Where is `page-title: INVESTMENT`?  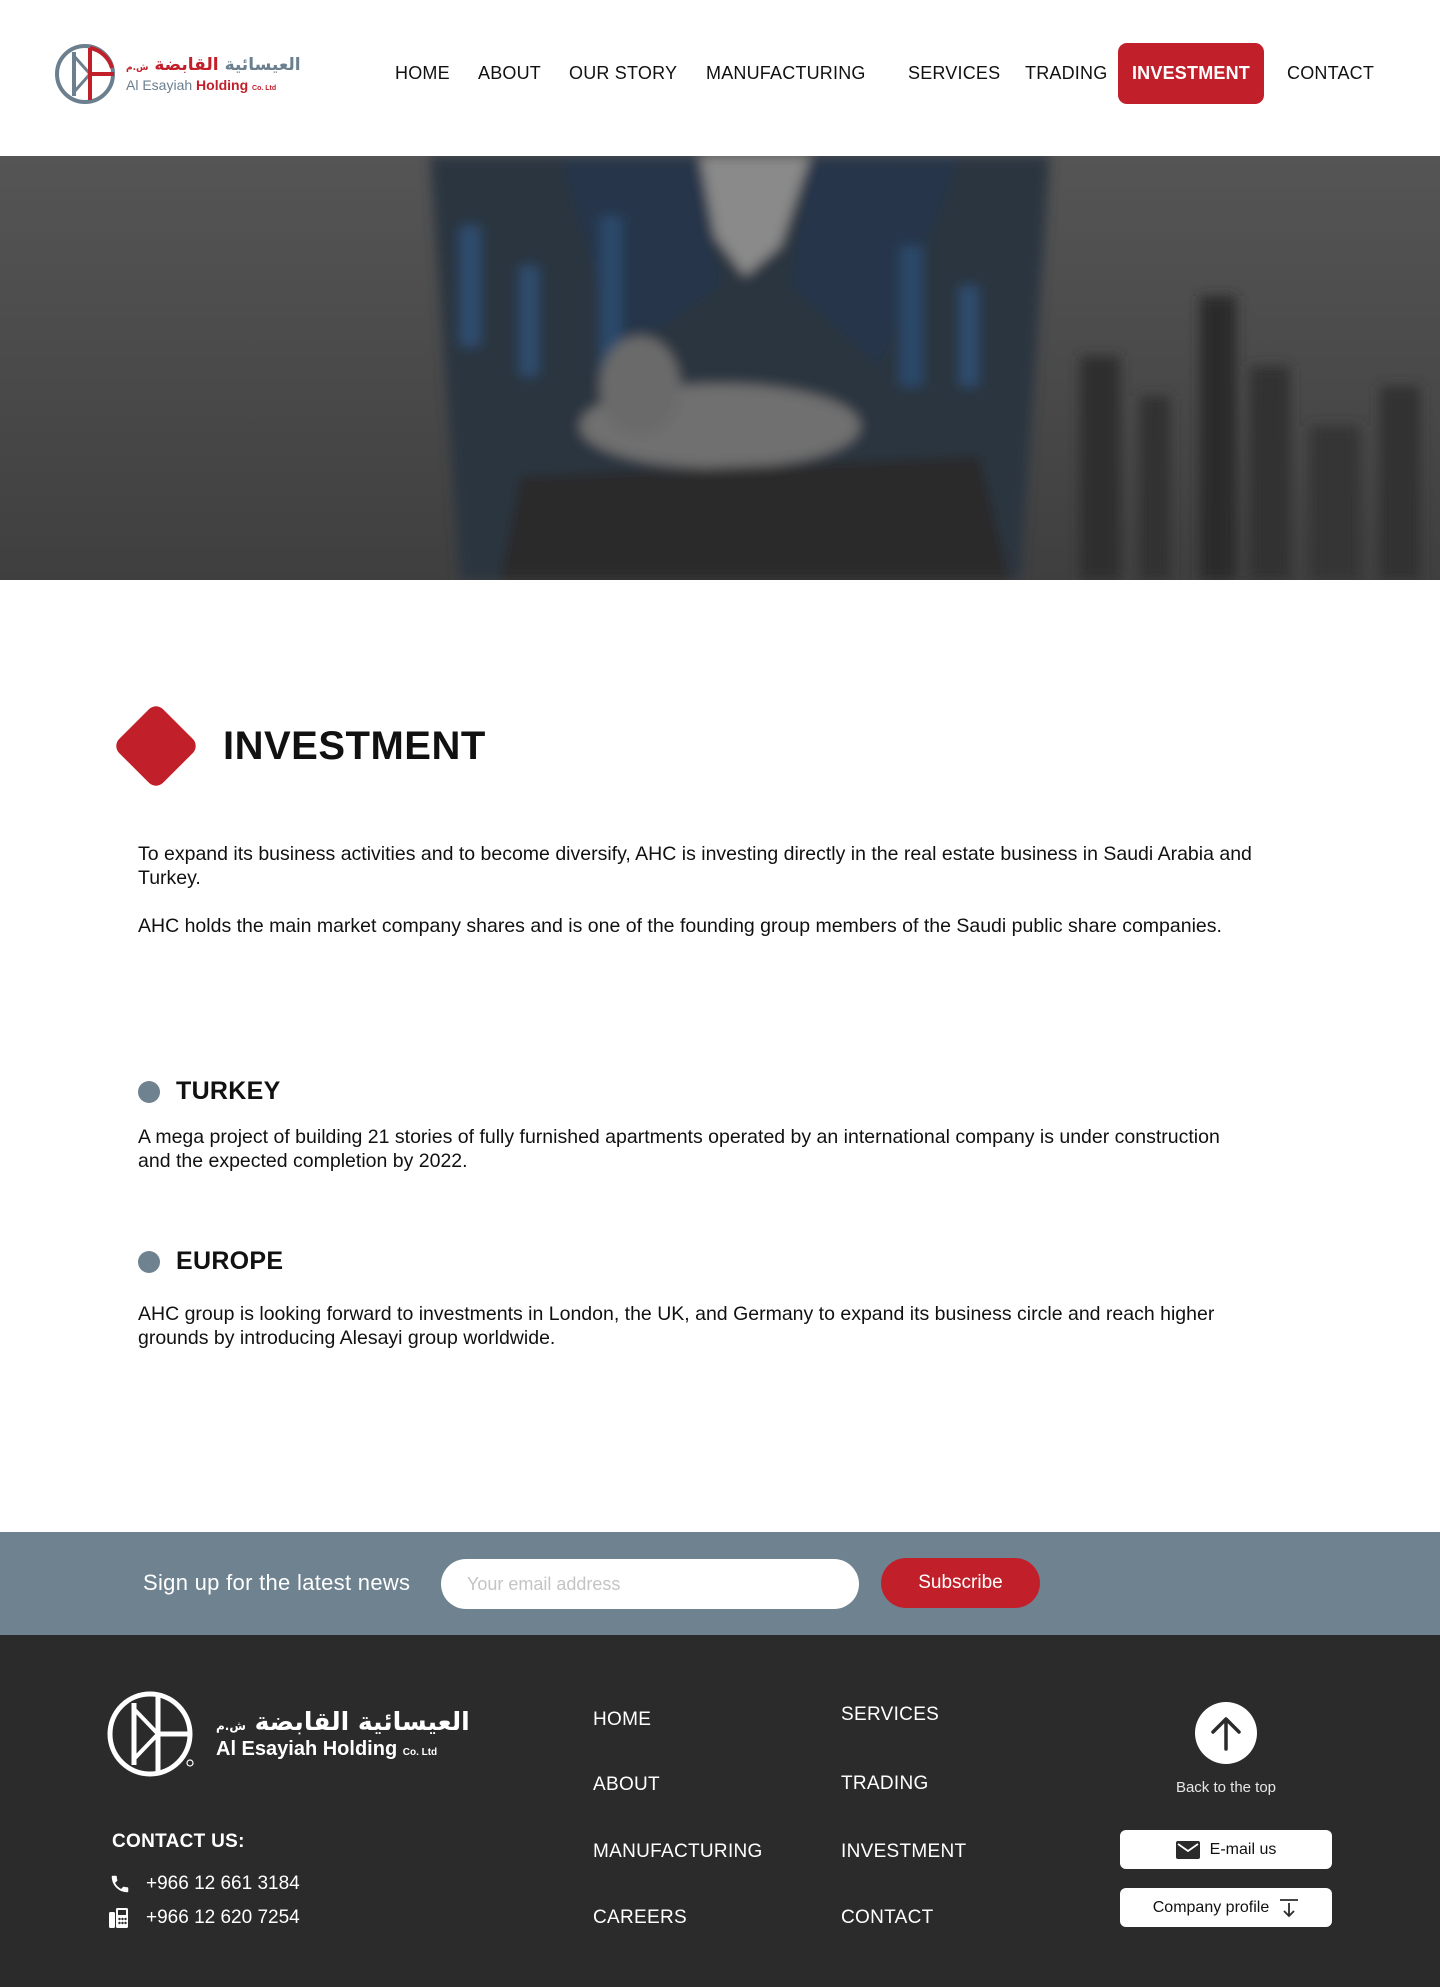
page-title: INVESTMENT is located at coordinates (354, 745).